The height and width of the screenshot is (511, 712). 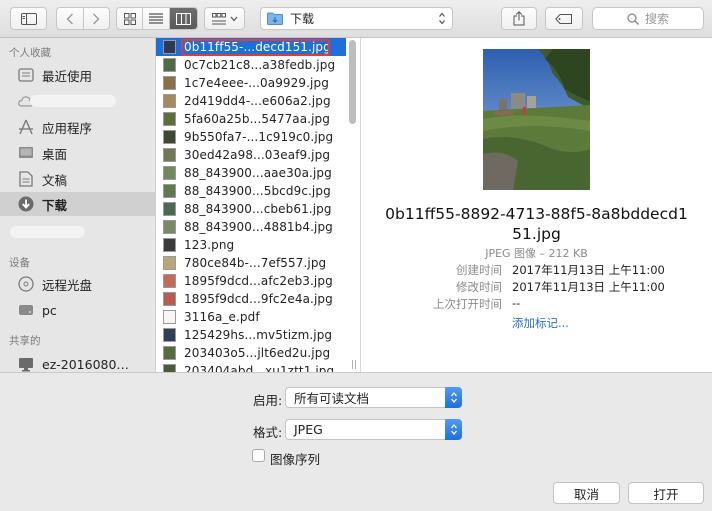 I want to click on file-row: 9b550fa7-...1c919c0.jpg, so click(x=251, y=137).